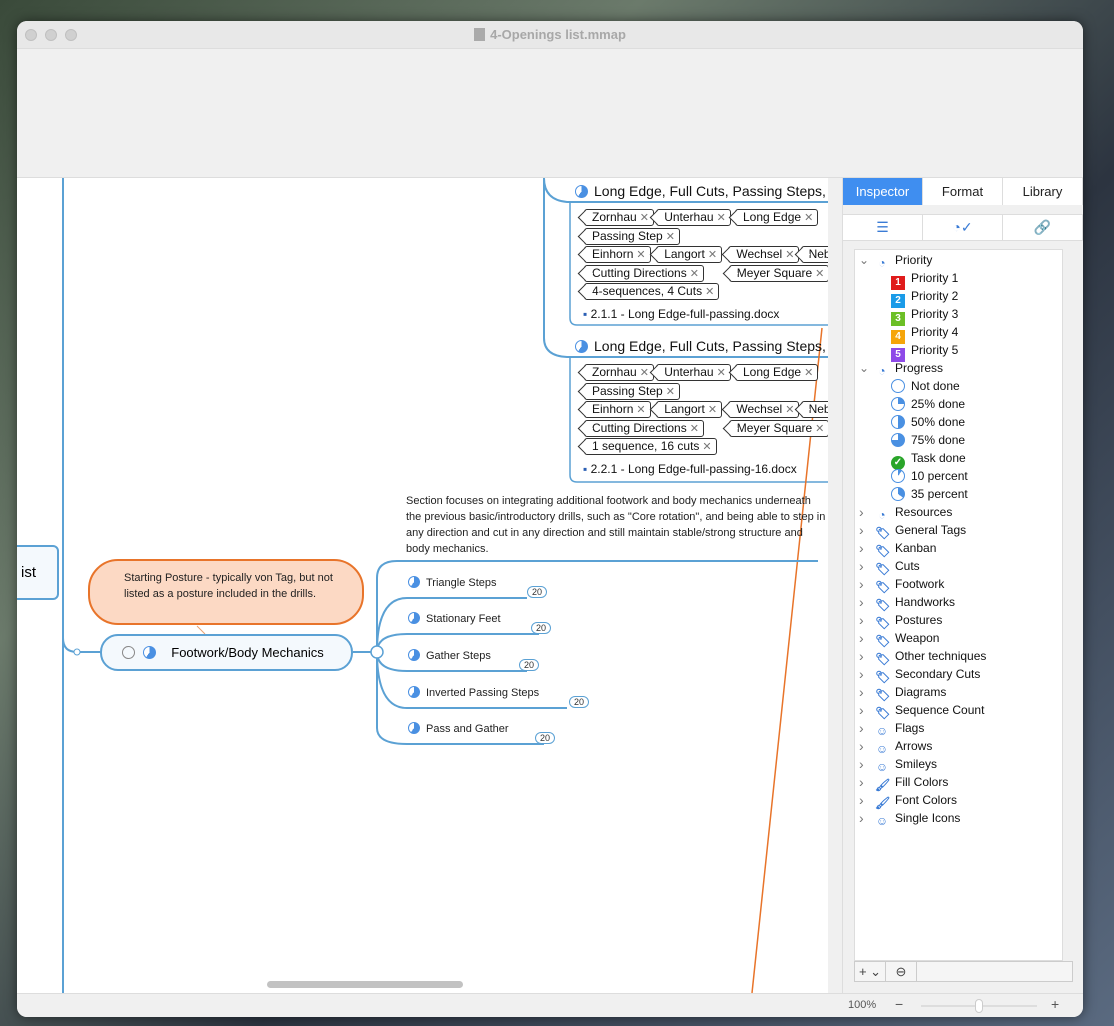 This screenshot has height=1026, width=1114. I want to click on tree-group: › ☺ Flags, so click(889, 728).